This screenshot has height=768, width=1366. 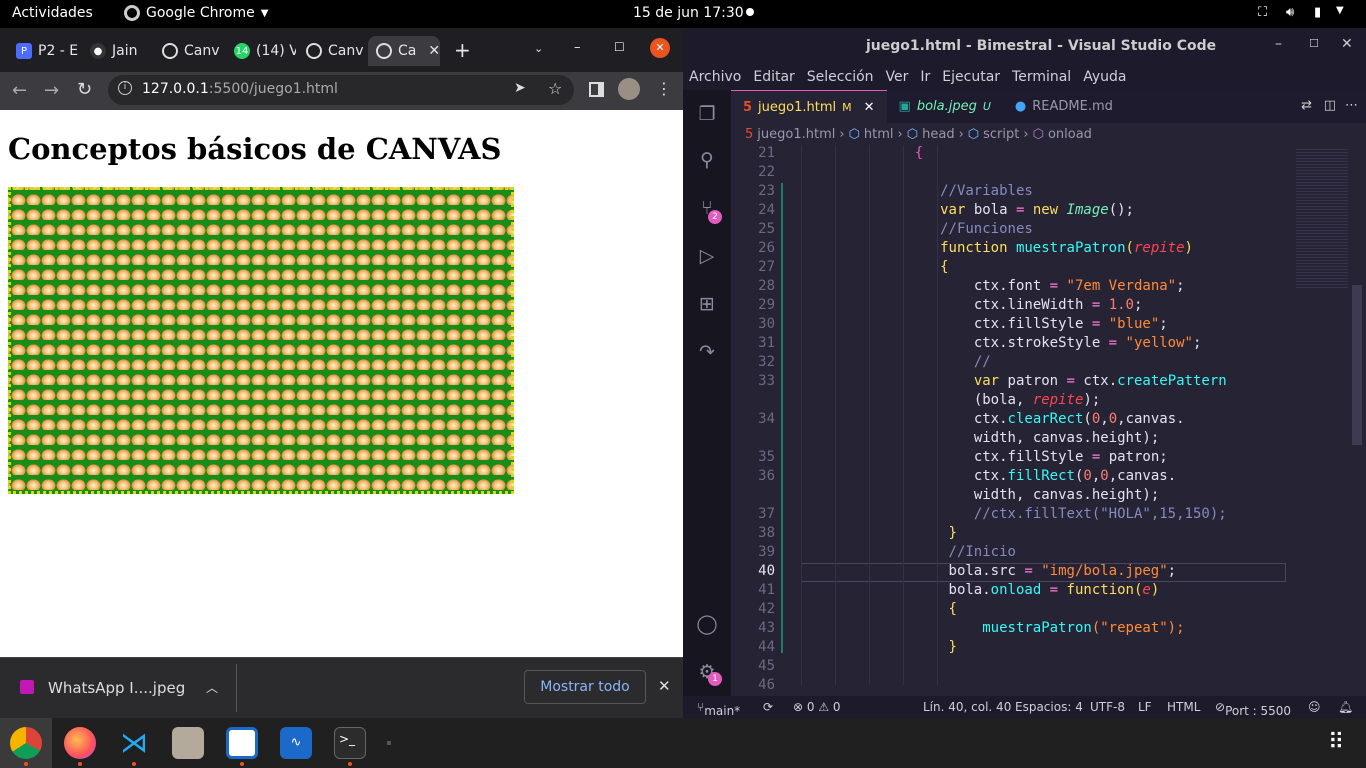 What do you see at coordinates (707, 352) in the screenshot?
I see `remote-share-icon: ↷` at bounding box center [707, 352].